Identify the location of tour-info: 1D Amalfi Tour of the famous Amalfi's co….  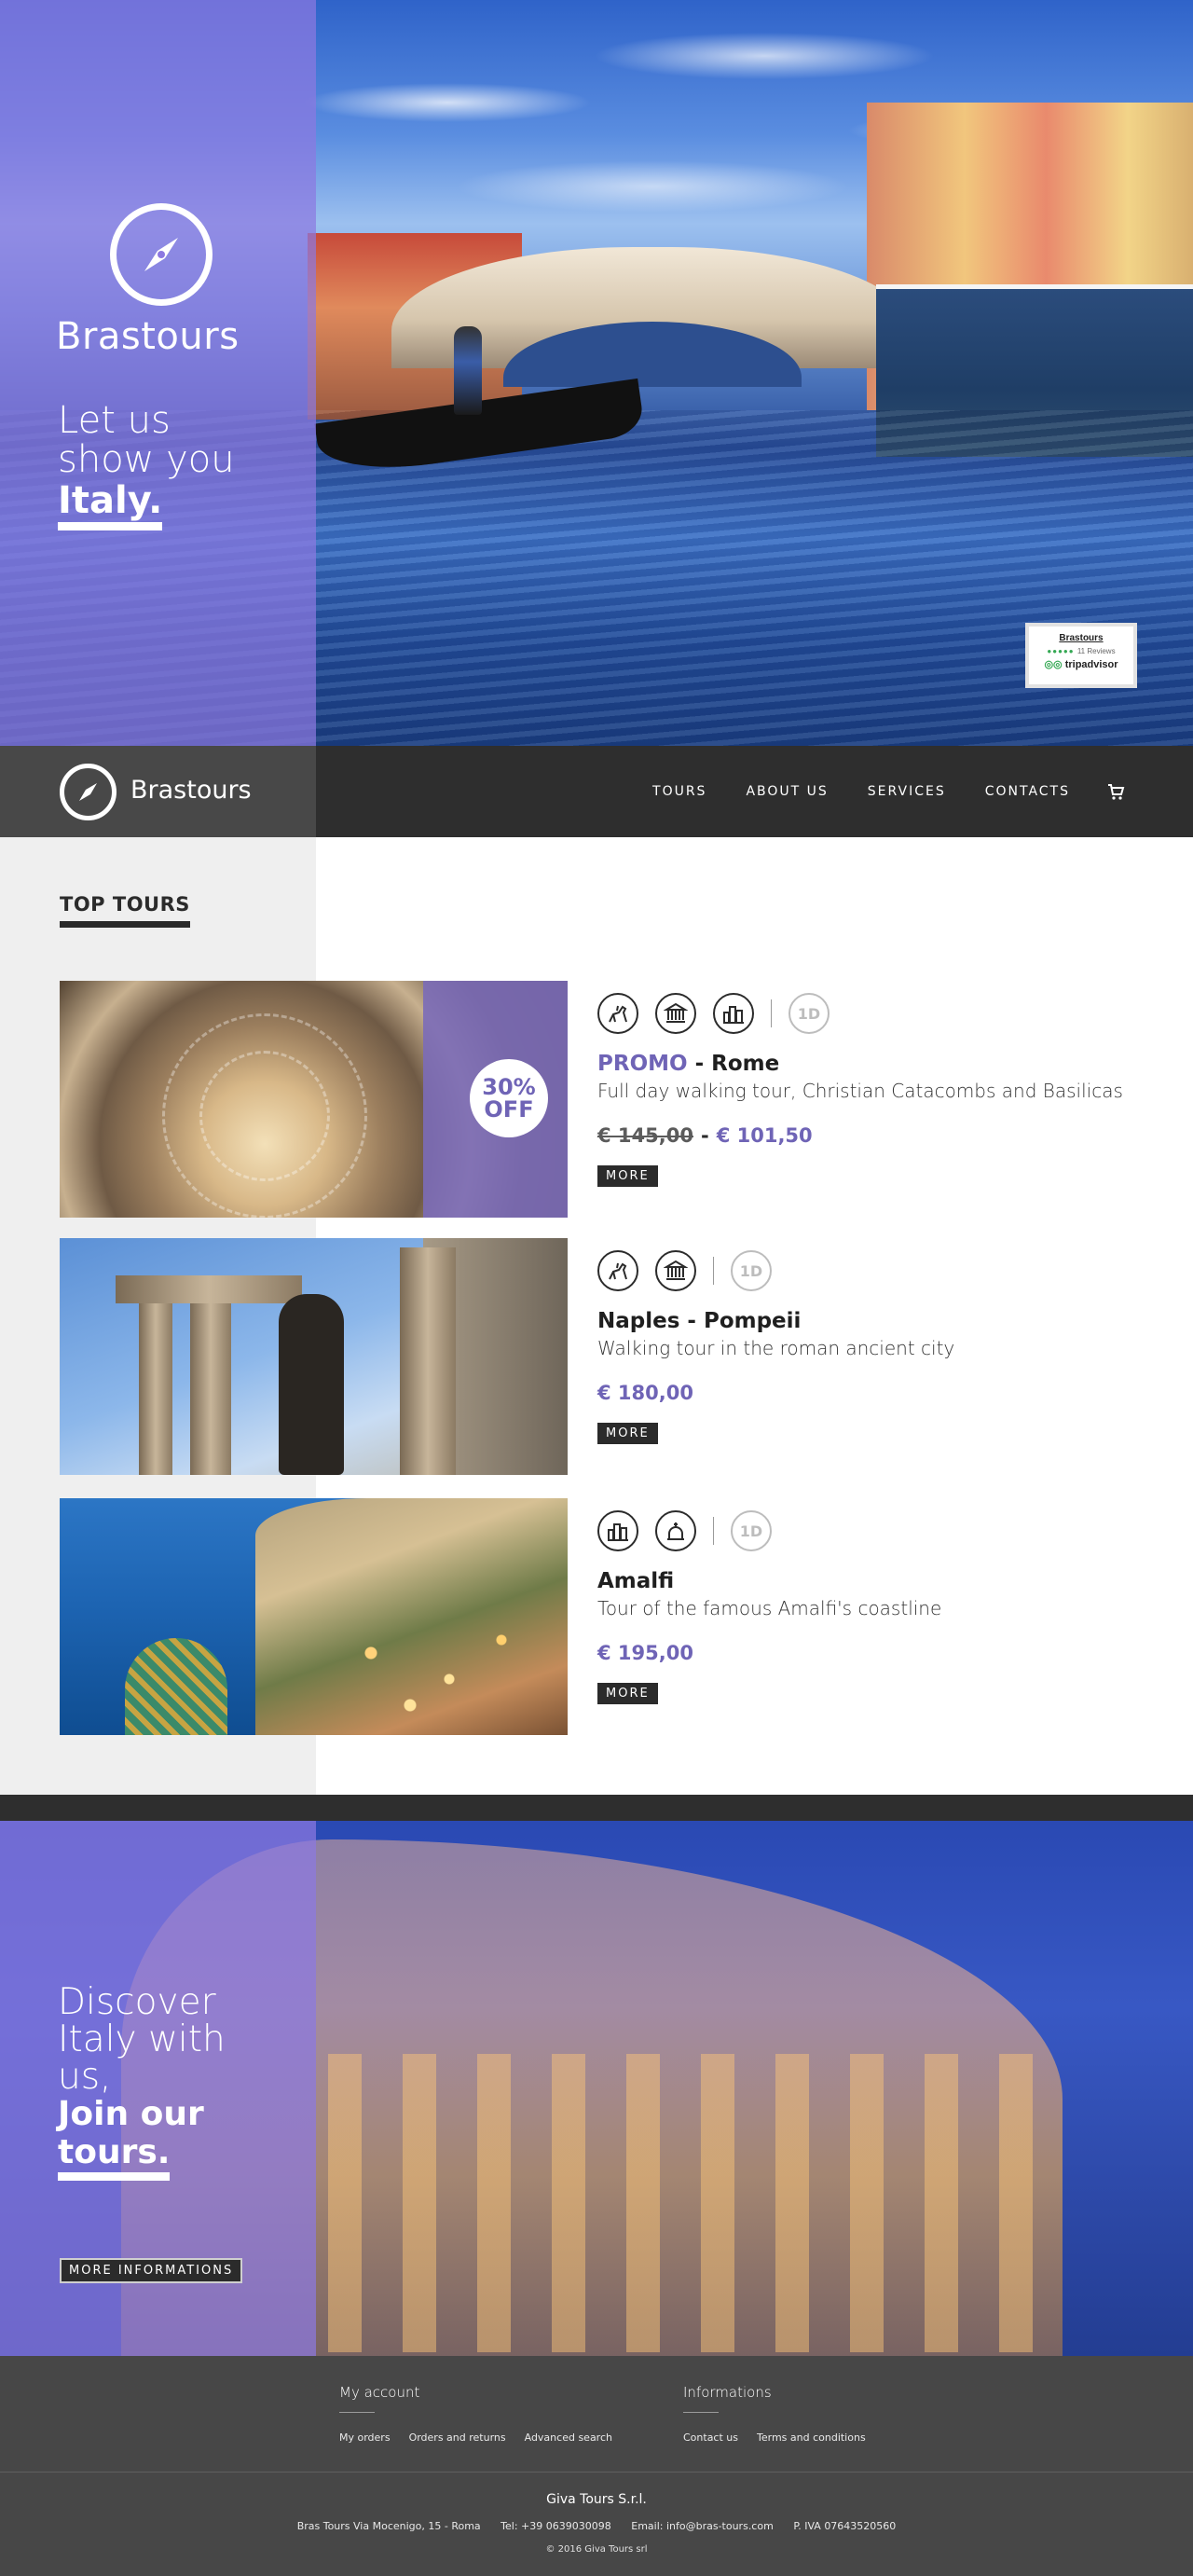
(877, 1601).